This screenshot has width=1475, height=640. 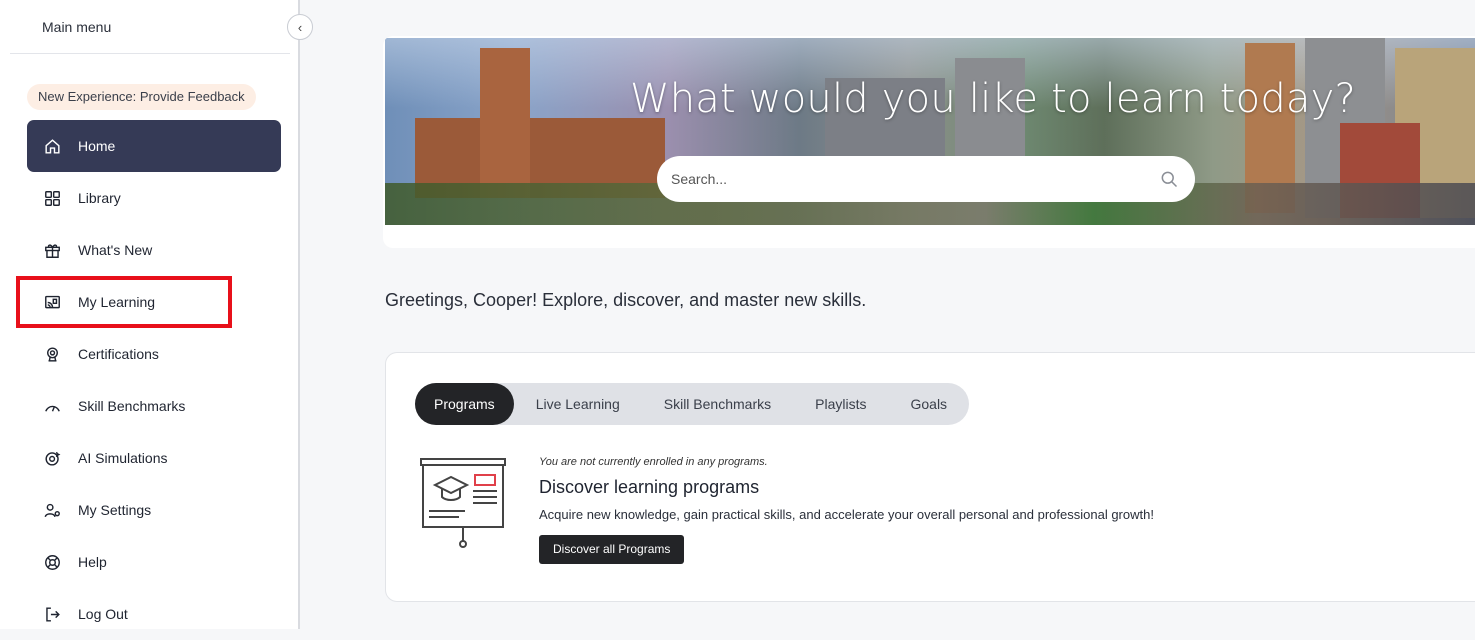 What do you see at coordinates (52, 510) in the screenshot?
I see `user-settings-icon` at bounding box center [52, 510].